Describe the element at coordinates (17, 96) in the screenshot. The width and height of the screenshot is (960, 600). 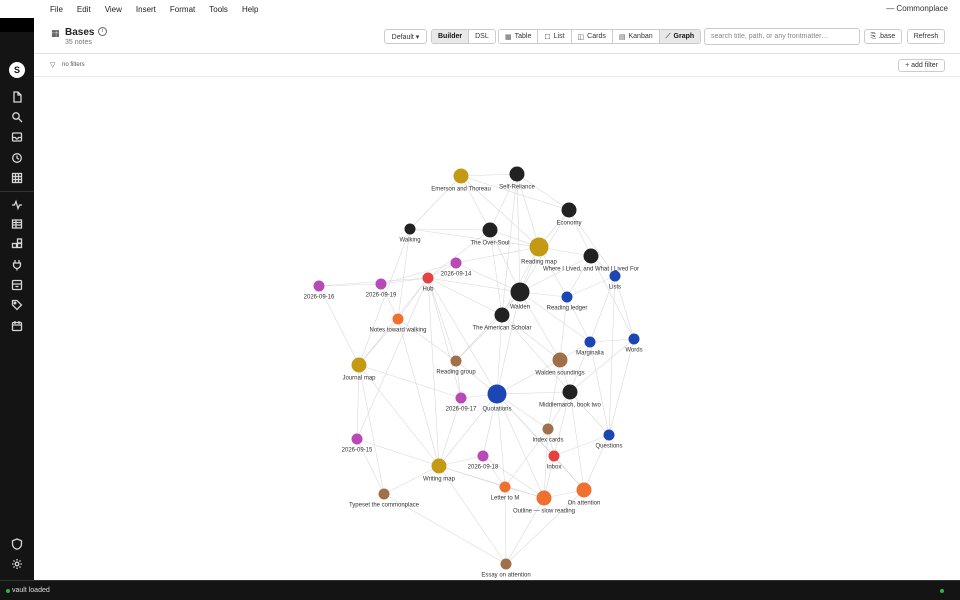
I see `file-icon` at that location.